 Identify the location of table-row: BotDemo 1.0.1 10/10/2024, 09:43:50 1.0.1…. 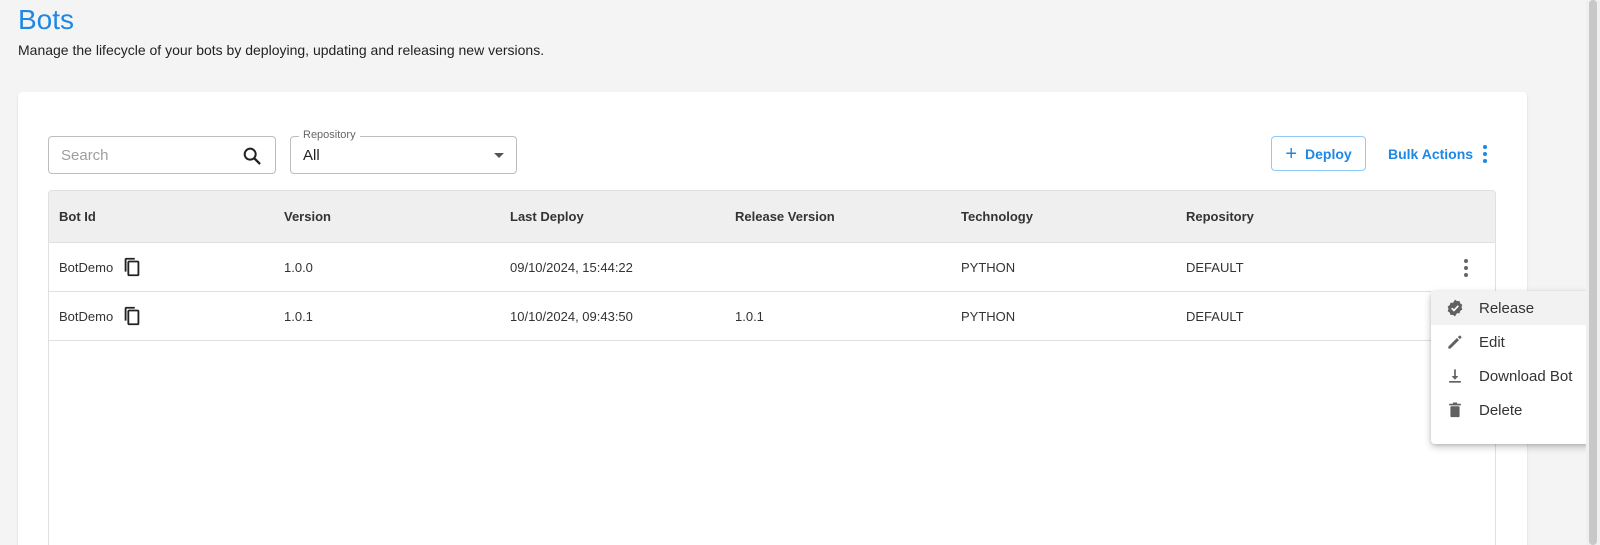
(772, 316).